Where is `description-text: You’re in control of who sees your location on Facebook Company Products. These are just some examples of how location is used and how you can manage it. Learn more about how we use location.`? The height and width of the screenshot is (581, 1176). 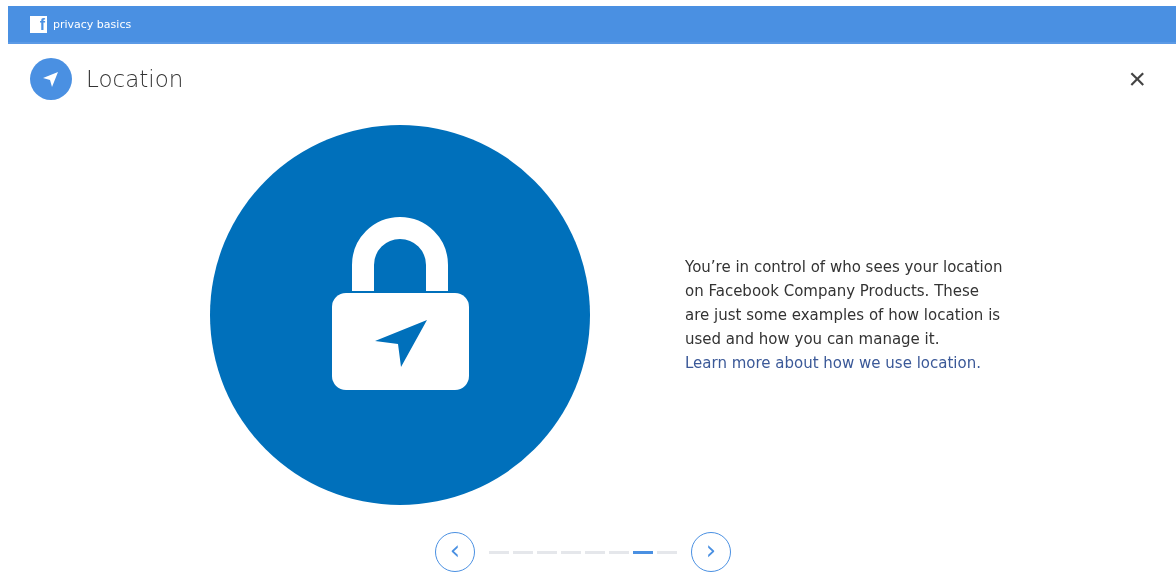
description-text: You’re in control of who sees your location on Facebook Company Products. These are just some examples of how location is used and how you can manage it. Learn more about how we use location. is located at coordinates (844, 315).